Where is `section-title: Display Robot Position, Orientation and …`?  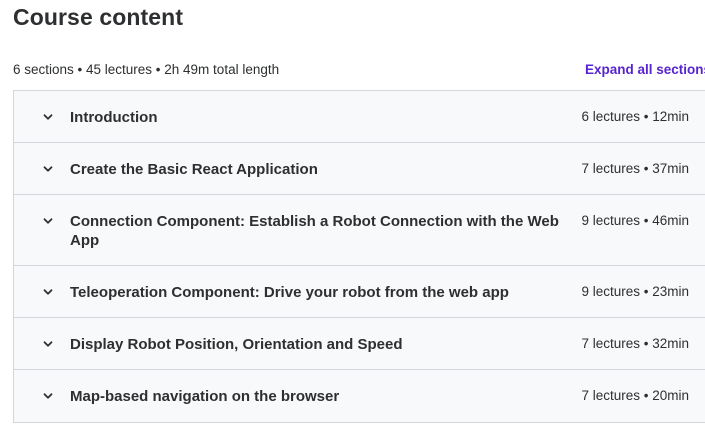 section-title: Display Robot Position, Orientation and … is located at coordinates (236, 344).